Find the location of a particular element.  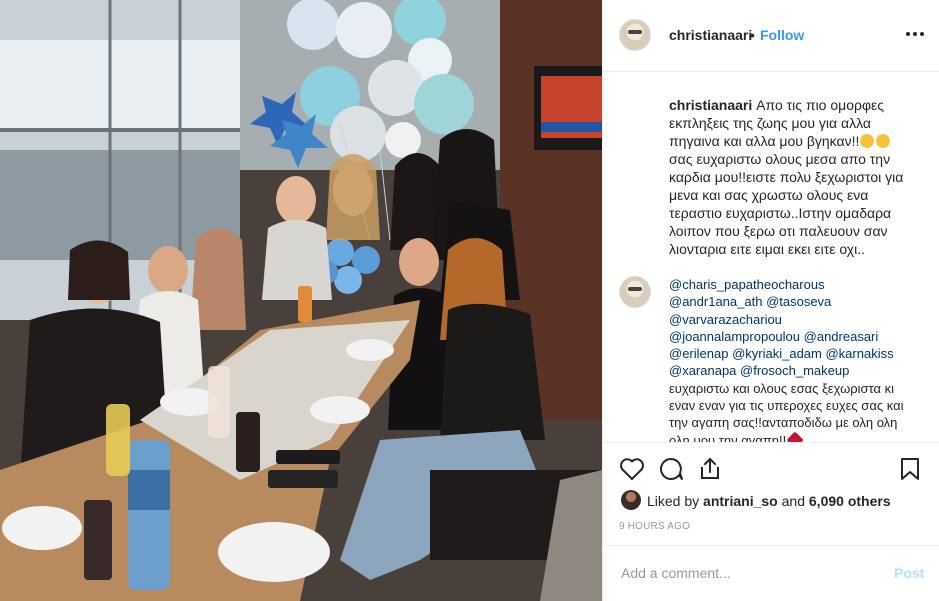

mention-xaranapa: @xaranapa is located at coordinates (702, 370).